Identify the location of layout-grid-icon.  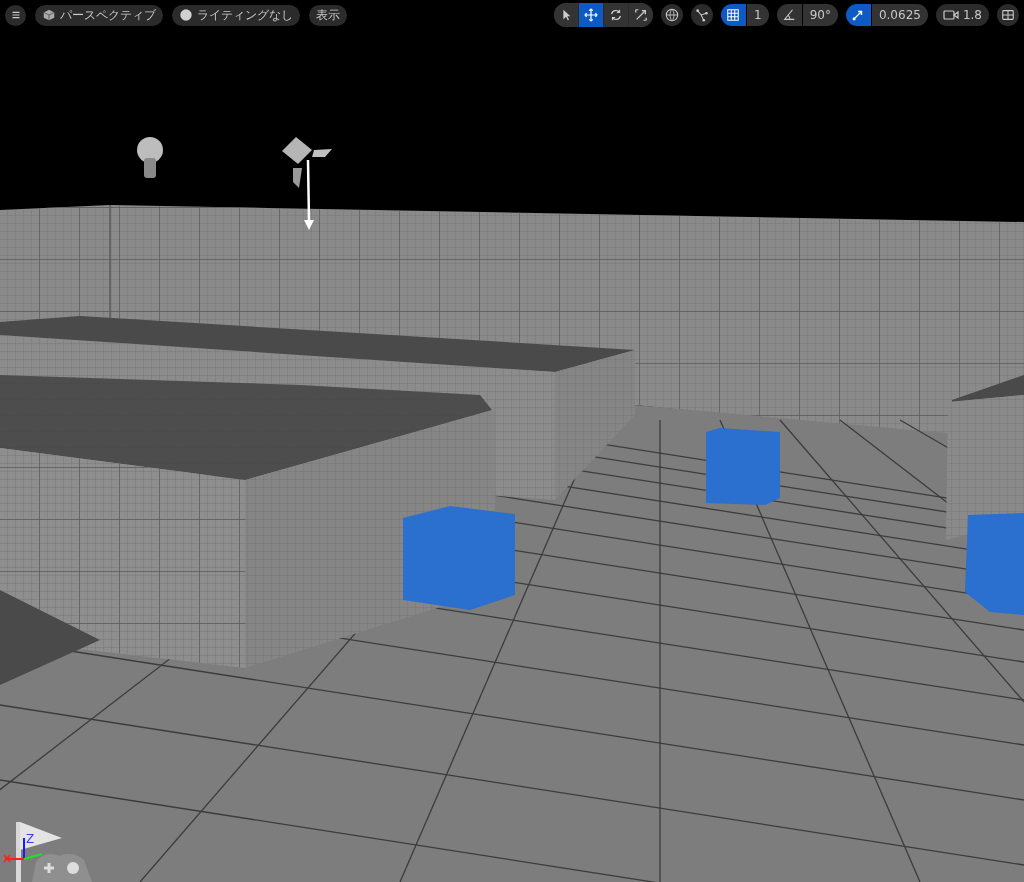
(1008, 15).